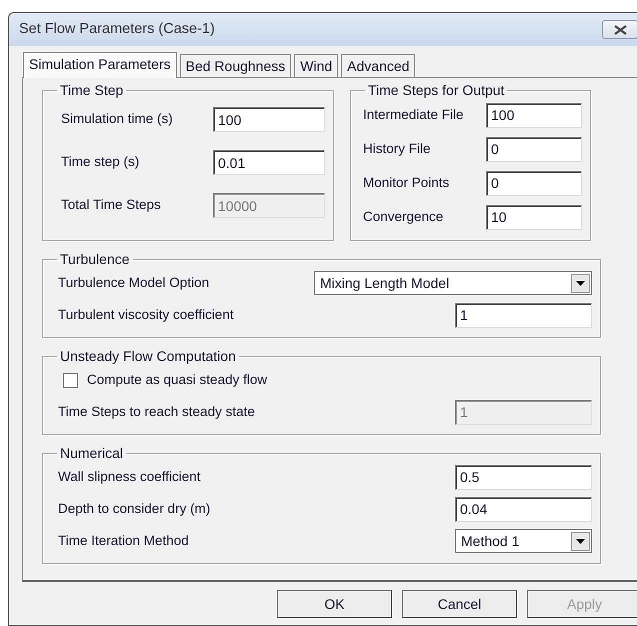 Image resolution: width=637 pixels, height=626 pixels. What do you see at coordinates (110, 205) in the screenshot?
I see `field-label: Total Time Steps` at bounding box center [110, 205].